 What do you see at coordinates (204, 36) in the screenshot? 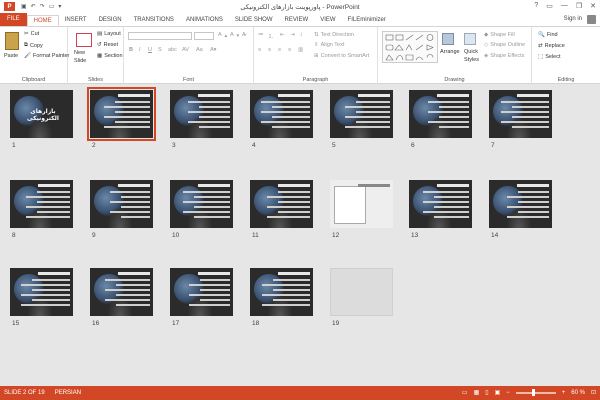
I see `font-size-combobox` at bounding box center [204, 36].